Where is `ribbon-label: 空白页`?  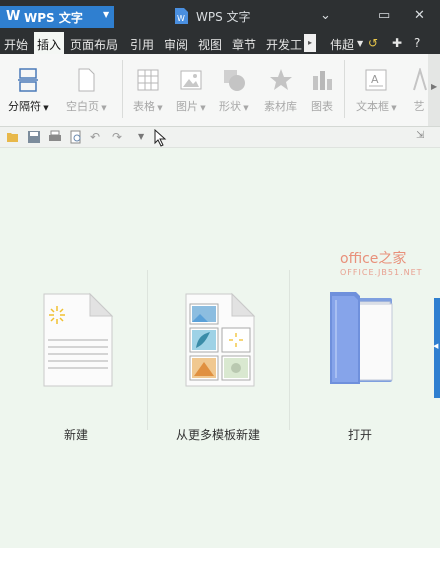
ribbon-label: 空白页 is located at coordinates (82, 106).